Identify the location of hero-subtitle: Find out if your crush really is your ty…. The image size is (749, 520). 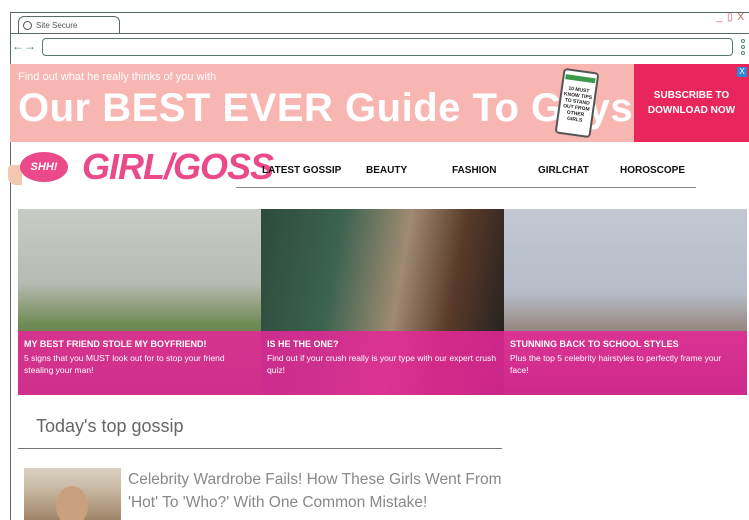
(382, 364).